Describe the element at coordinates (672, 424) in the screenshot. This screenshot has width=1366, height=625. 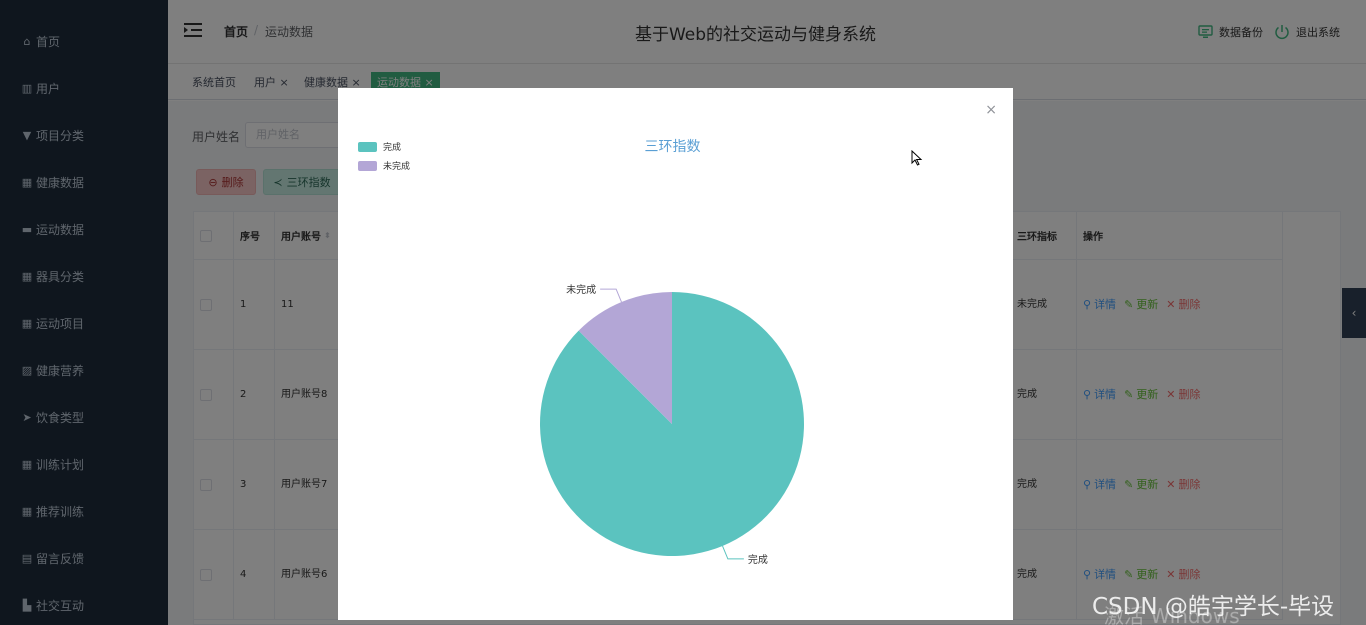
I see `pie-chart: 完成 未完成` at that location.